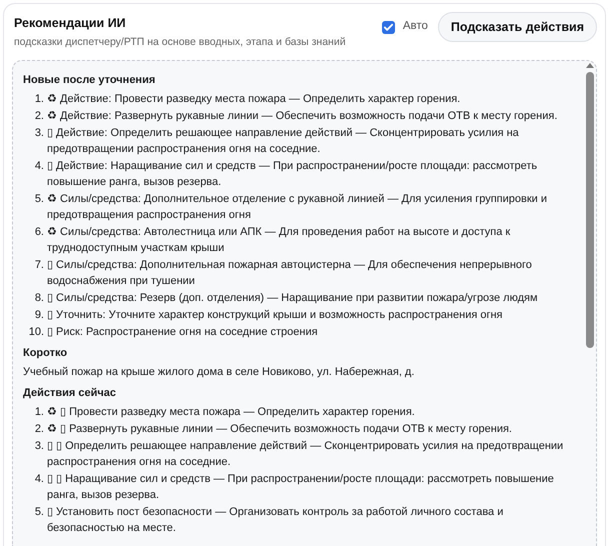 The width and height of the screenshot is (609, 546). What do you see at coordinates (183, 332) in the screenshot?
I see `recommendation-text: ▯ Риск: Распространение огня на соседние строения` at bounding box center [183, 332].